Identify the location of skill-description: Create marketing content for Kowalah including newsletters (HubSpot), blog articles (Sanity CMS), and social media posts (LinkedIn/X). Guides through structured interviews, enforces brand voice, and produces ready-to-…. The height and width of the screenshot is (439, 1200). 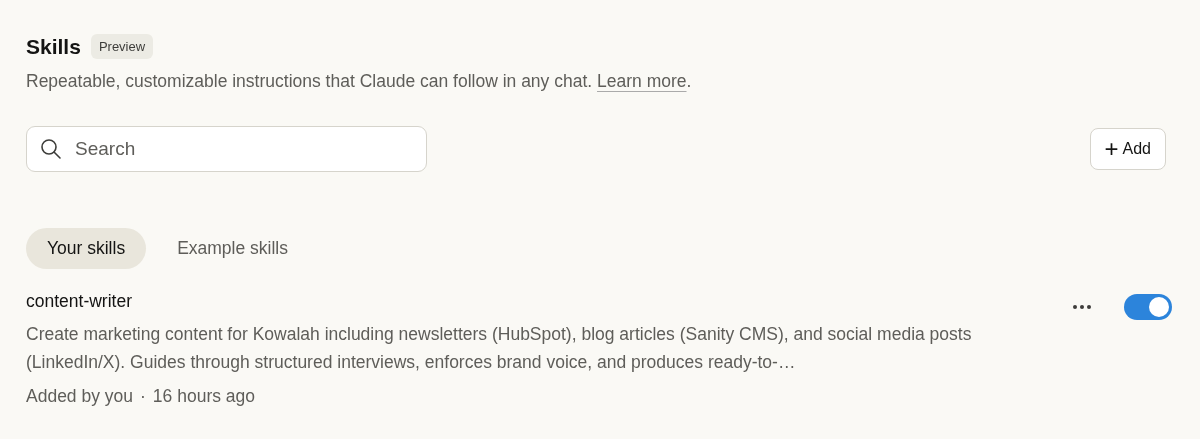
(499, 348).